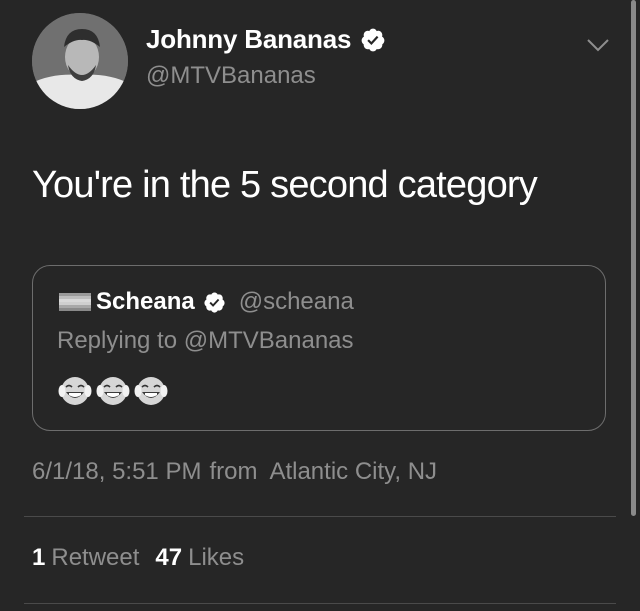  I want to click on replying-to-text: Replying to @MTVBananas, so click(205, 340).